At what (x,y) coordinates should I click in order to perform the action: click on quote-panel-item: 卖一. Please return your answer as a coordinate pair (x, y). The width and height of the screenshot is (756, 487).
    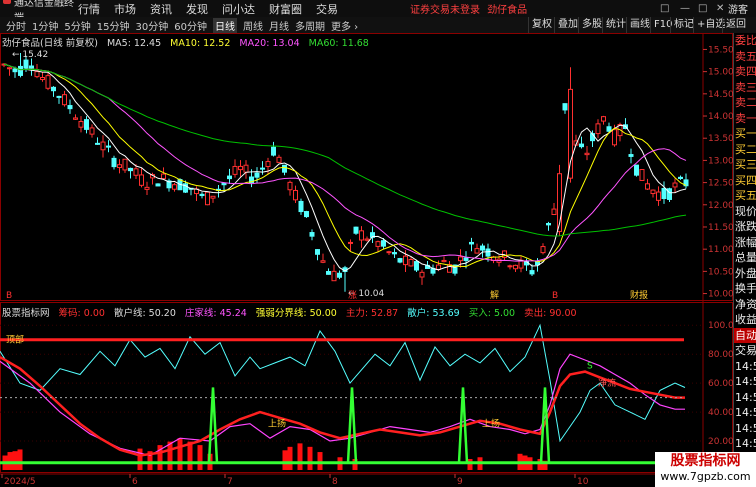
    Looking at the image, I should click on (745, 118).